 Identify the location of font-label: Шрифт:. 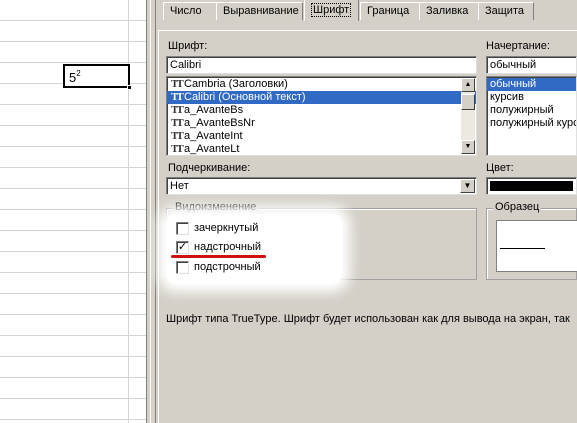
(188, 46).